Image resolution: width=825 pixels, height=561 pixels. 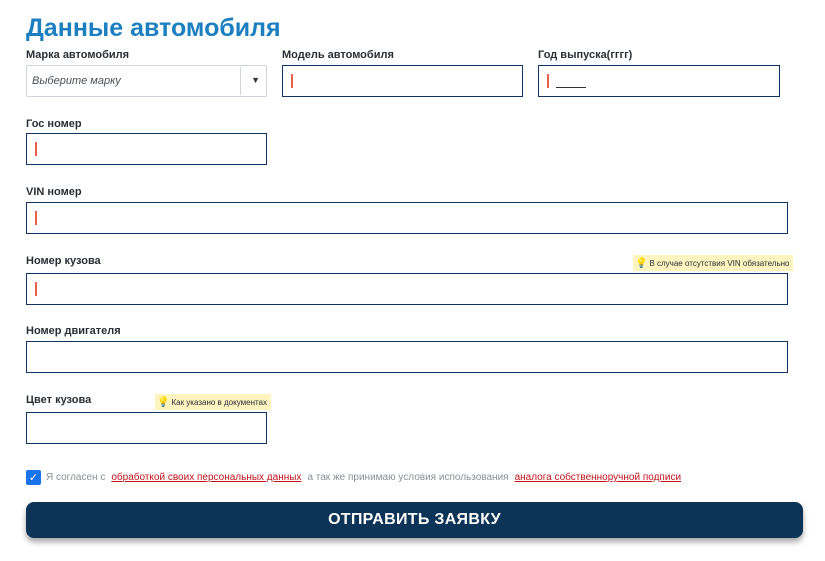 I want to click on brand-label: Марка автомобиля, so click(x=78, y=55).